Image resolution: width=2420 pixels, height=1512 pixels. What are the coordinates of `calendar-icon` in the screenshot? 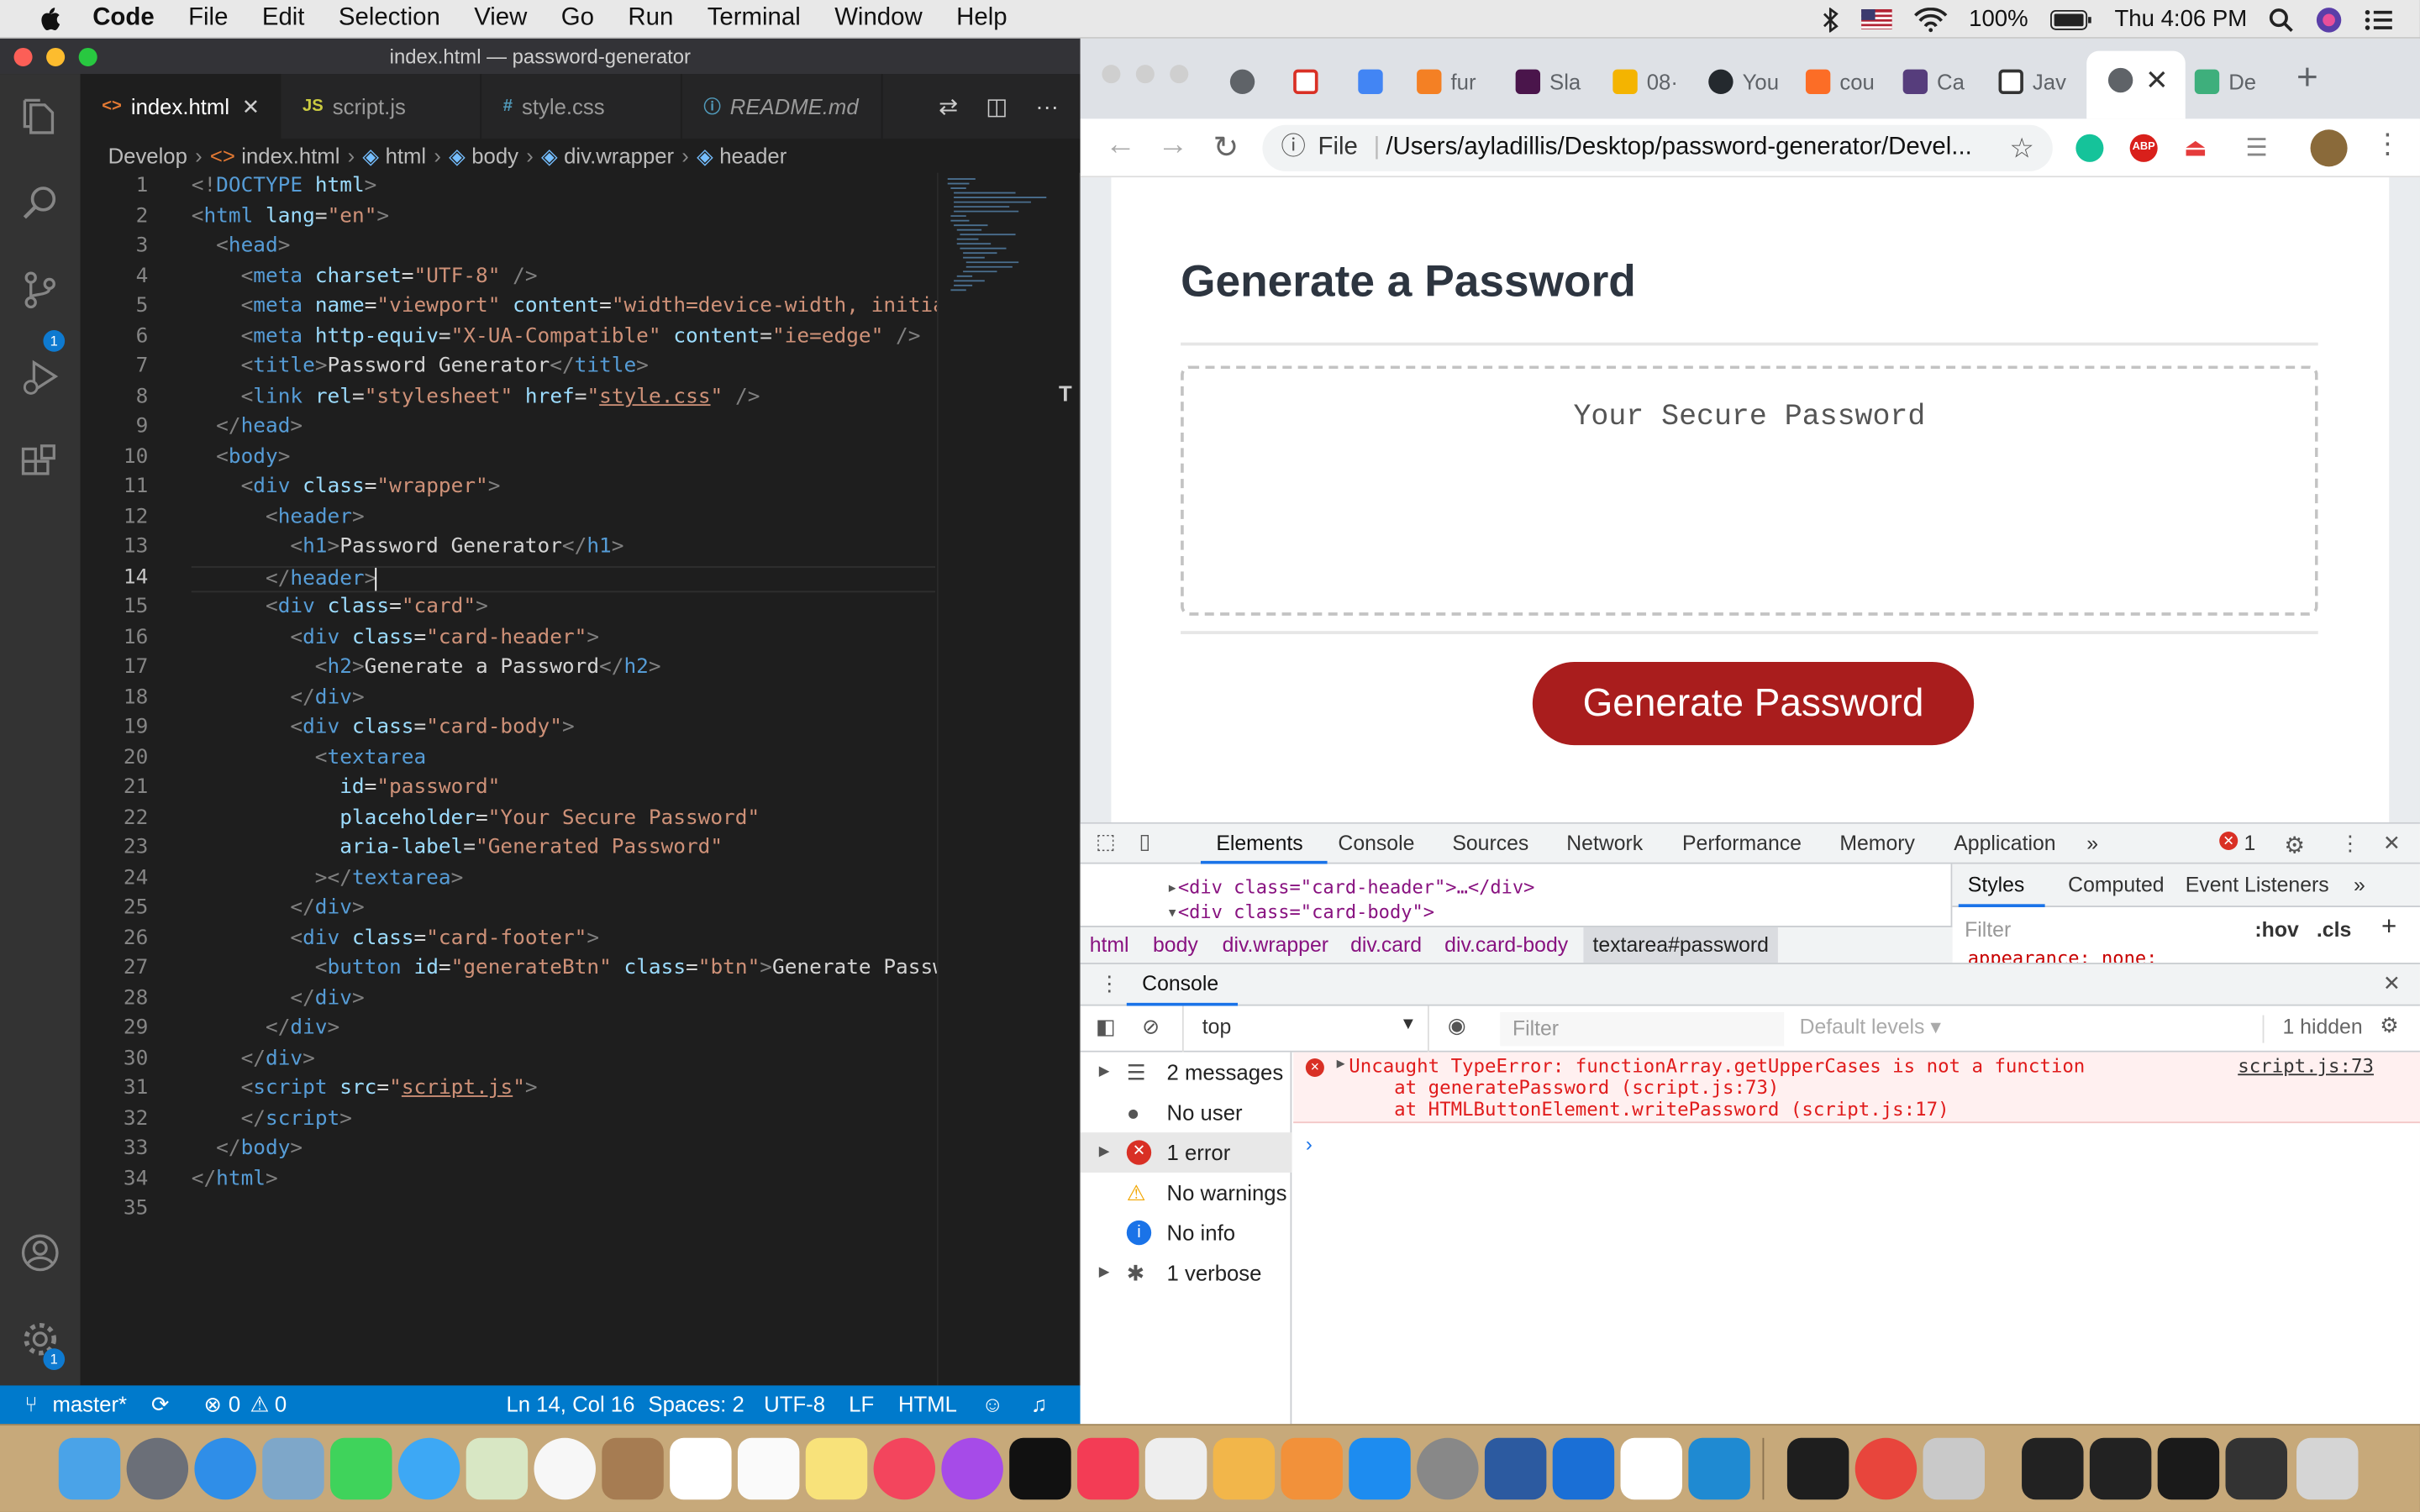 It's located at (701, 1468).